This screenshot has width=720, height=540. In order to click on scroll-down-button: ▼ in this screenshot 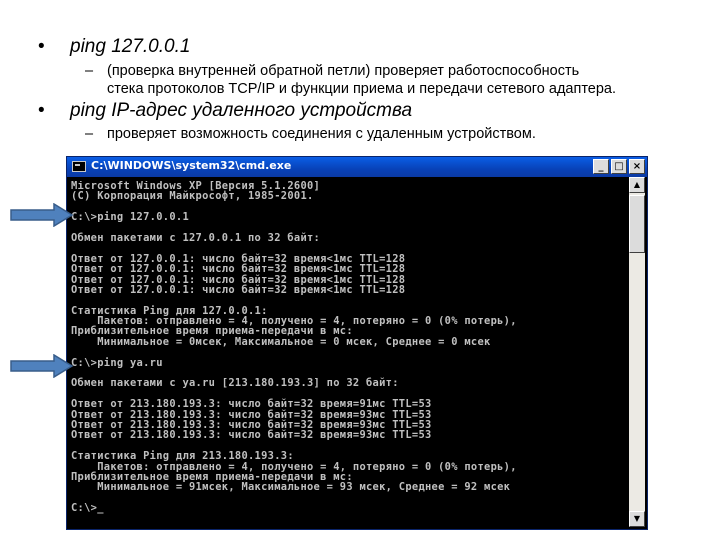, I will do `click(637, 519)`.